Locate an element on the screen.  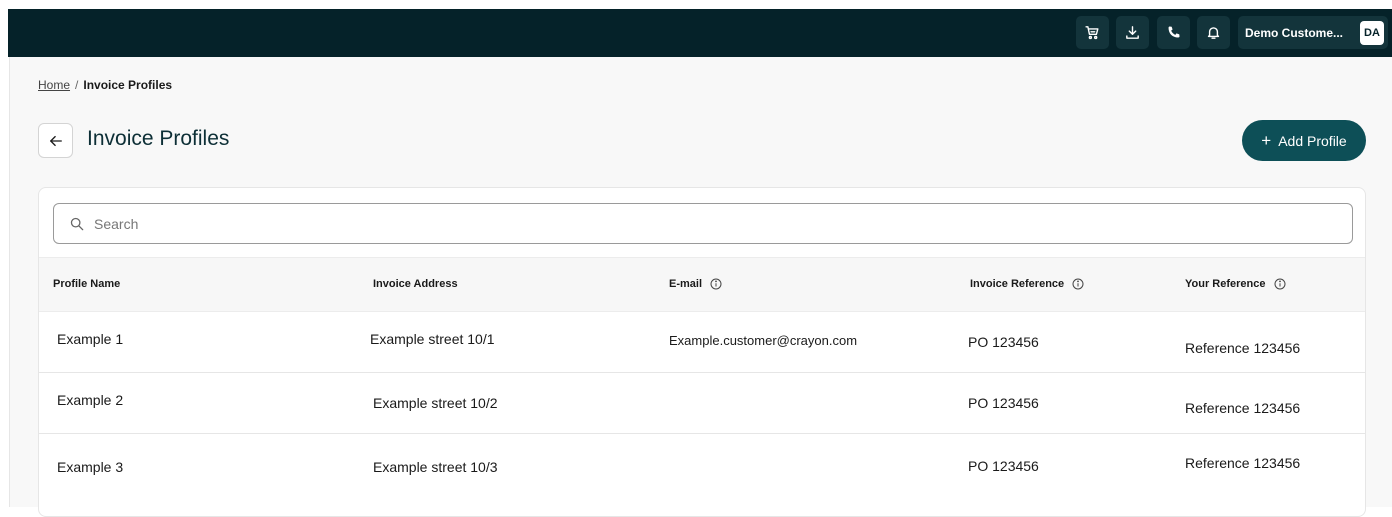
bell-icon is located at coordinates (1213, 33).